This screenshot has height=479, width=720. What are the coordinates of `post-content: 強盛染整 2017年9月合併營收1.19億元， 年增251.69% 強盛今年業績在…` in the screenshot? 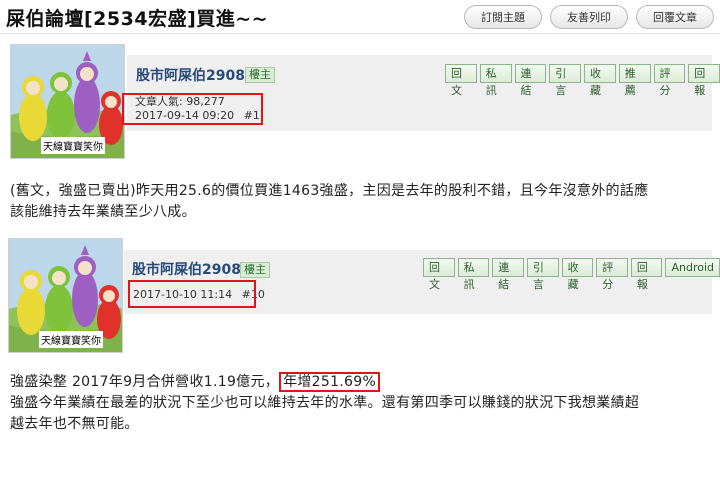 It's located at (360, 403).